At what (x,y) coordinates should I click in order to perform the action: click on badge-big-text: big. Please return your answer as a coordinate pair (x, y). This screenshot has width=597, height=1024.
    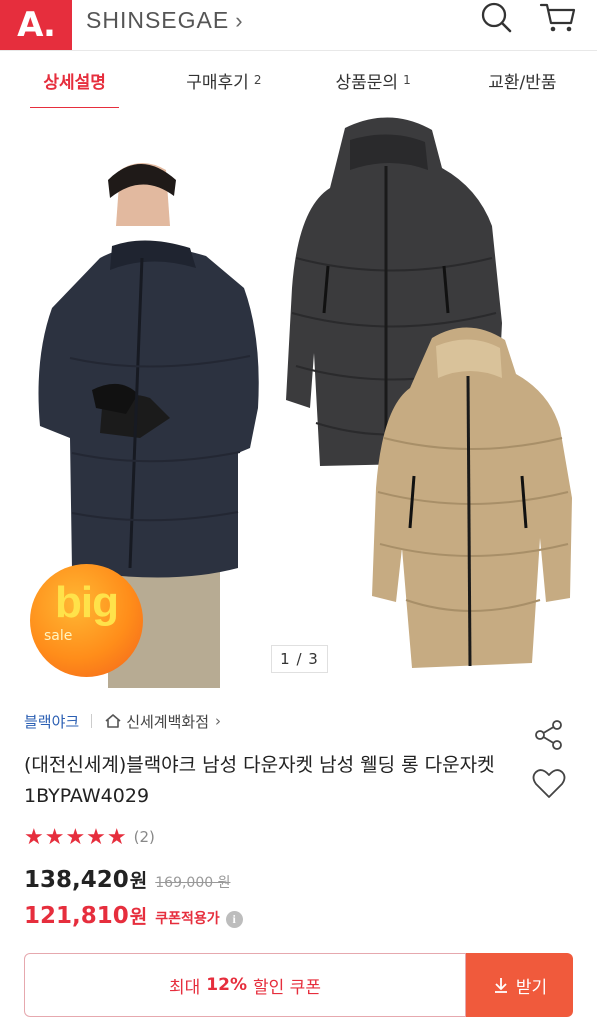
    Looking at the image, I should click on (87, 602).